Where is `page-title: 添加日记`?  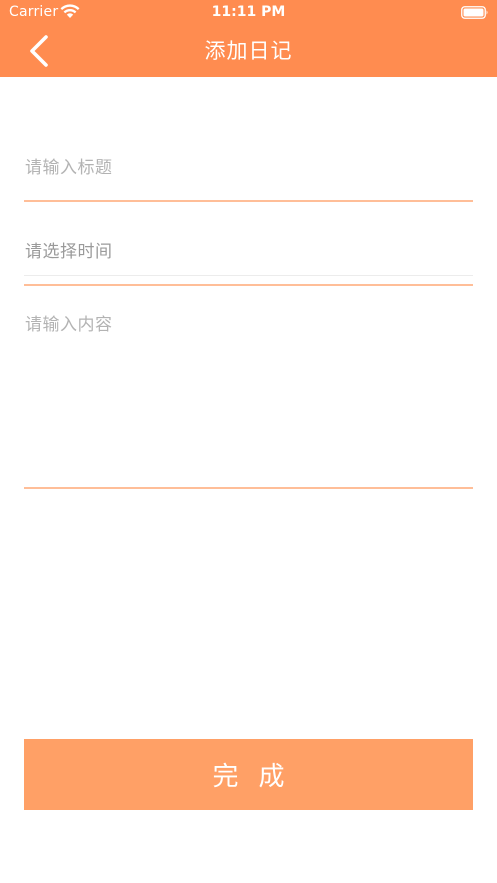
page-title: 添加日记 is located at coordinates (248, 51).